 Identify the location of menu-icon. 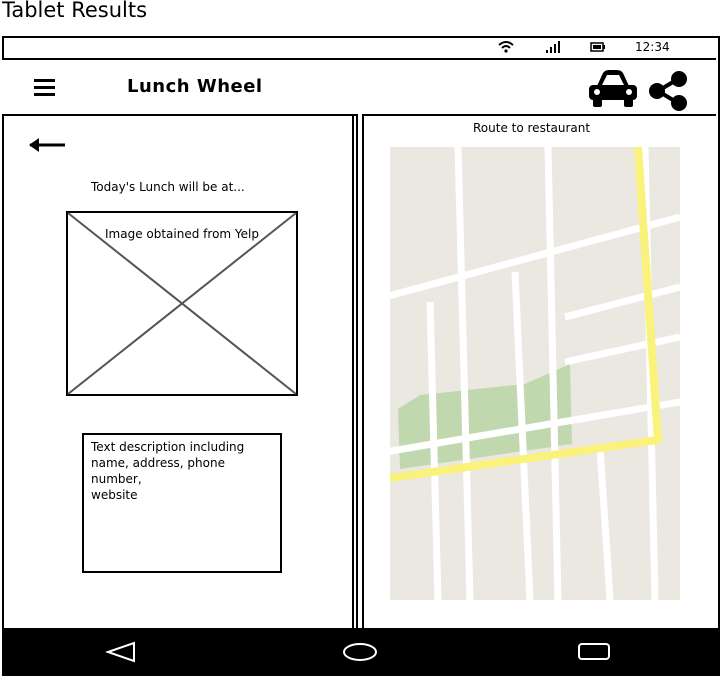
(45, 88).